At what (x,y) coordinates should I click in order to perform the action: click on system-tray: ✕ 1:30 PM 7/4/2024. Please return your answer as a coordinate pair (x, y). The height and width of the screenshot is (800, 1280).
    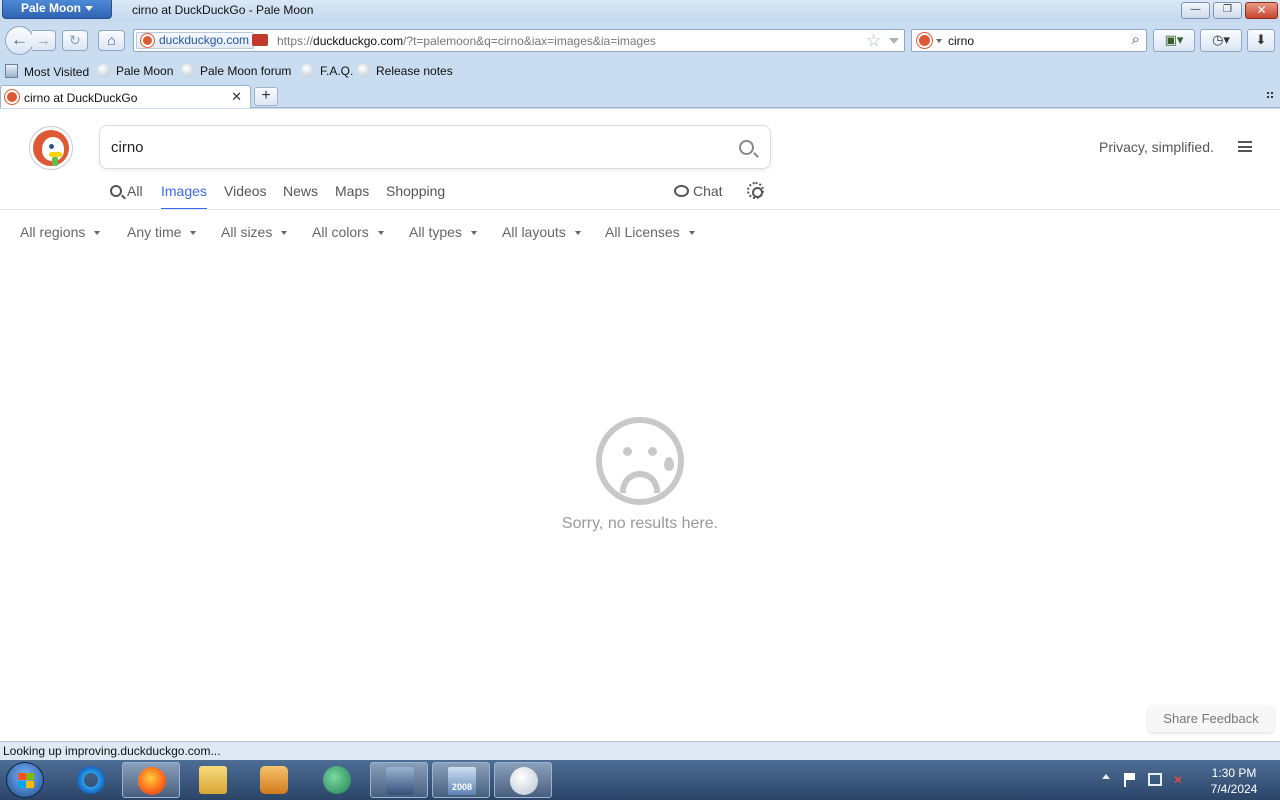
    Looking at the image, I should click on (1189, 780).